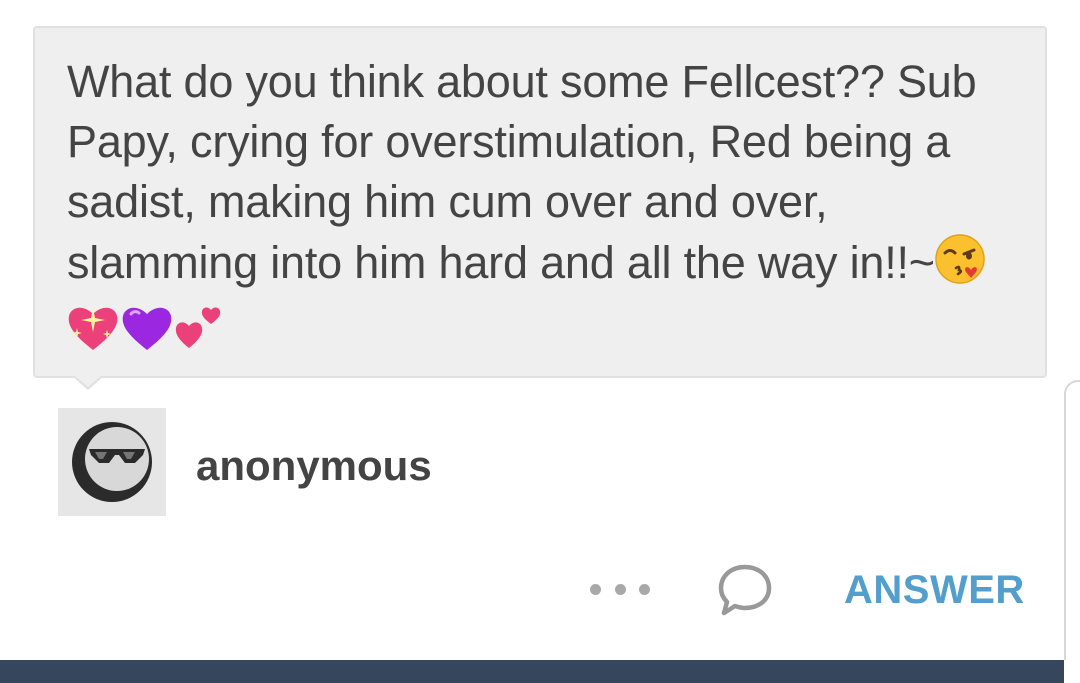 The width and height of the screenshot is (1080, 683). I want to click on kissing-face-wink-emoji, so click(960, 266).